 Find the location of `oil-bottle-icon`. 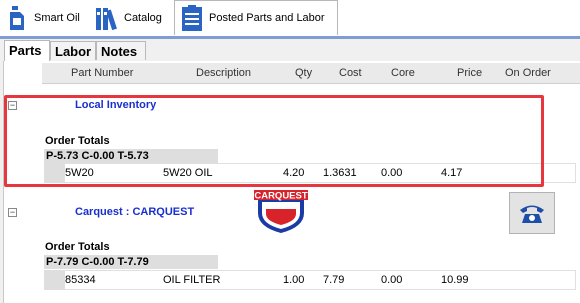

oil-bottle-icon is located at coordinates (17, 18).